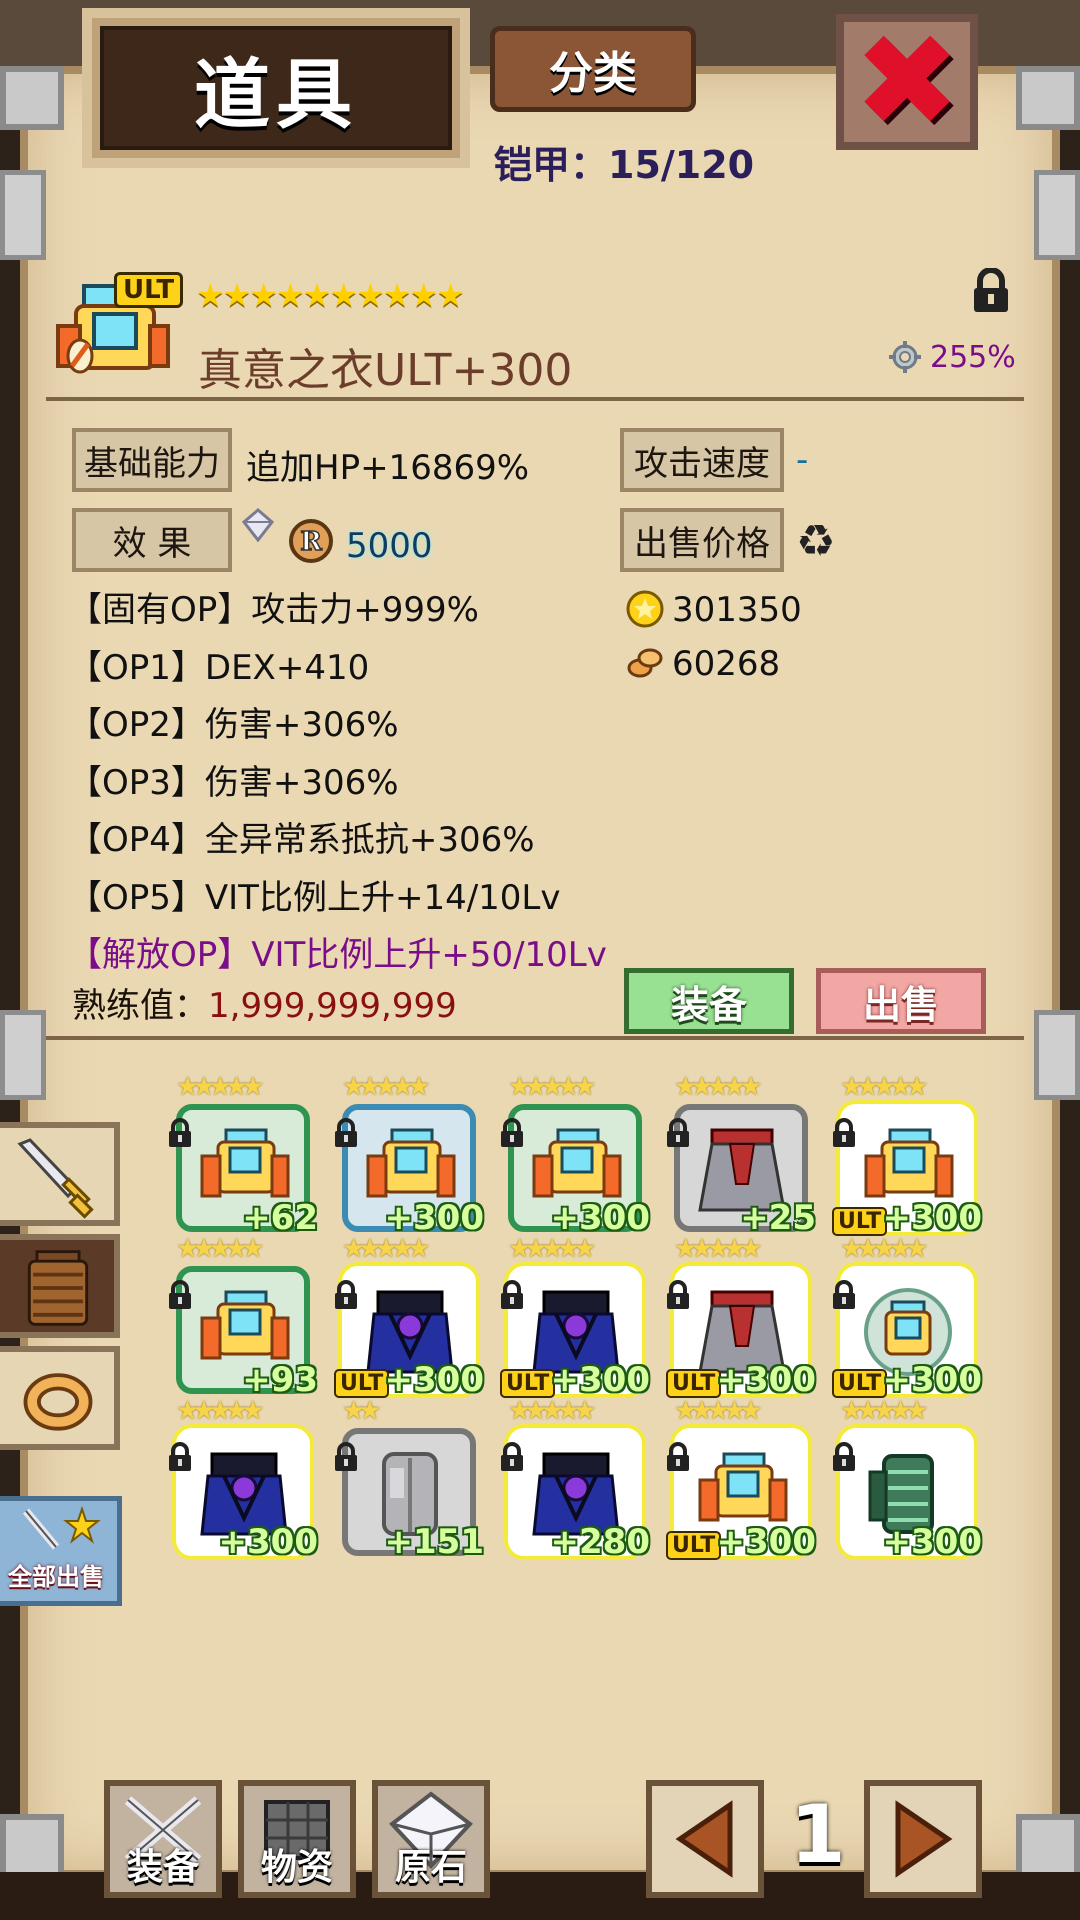 The width and height of the screenshot is (1080, 1920). I want to click on item-stars: ★★★★★★★★★★, so click(330, 295).